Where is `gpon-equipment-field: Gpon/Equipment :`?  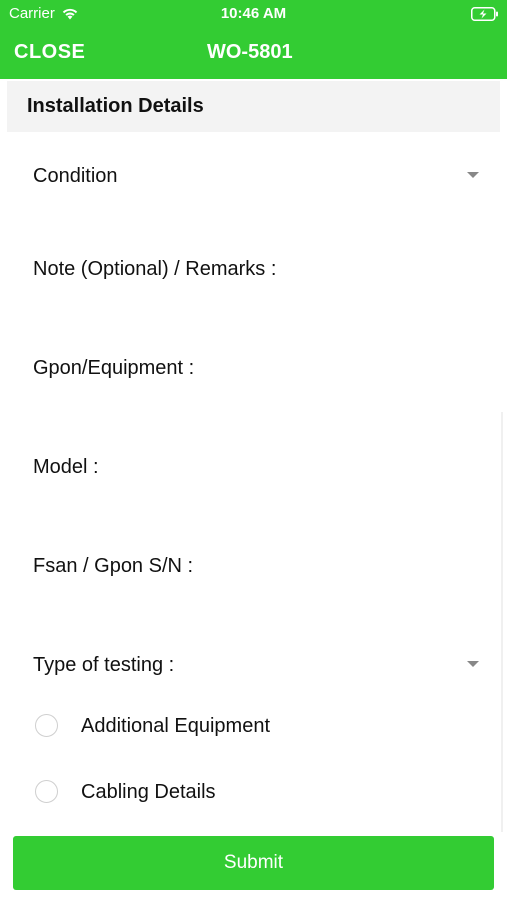 gpon-equipment-field: Gpon/Equipment : is located at coordinates (113, 368).